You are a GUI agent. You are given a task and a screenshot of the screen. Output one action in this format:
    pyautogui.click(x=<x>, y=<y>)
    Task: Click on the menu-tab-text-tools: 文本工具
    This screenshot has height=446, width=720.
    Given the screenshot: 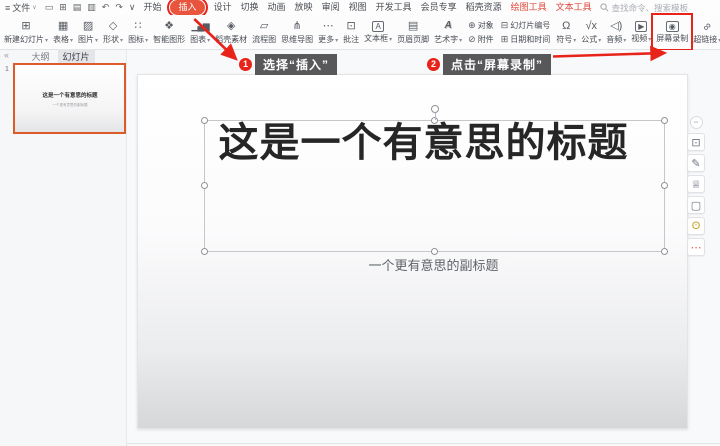 What is the action you would take?
    pyautogui.click(x=574, y=7)
    